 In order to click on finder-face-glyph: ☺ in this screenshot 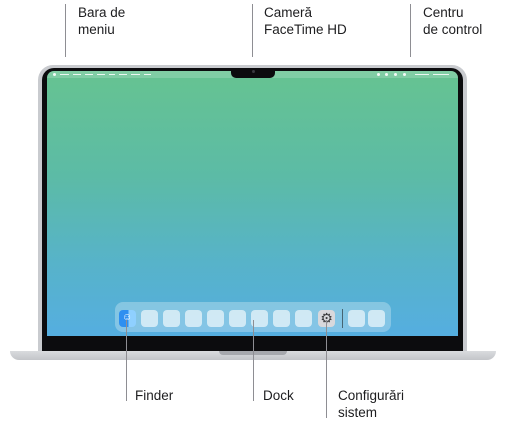, I will do `click(127, 317)`.